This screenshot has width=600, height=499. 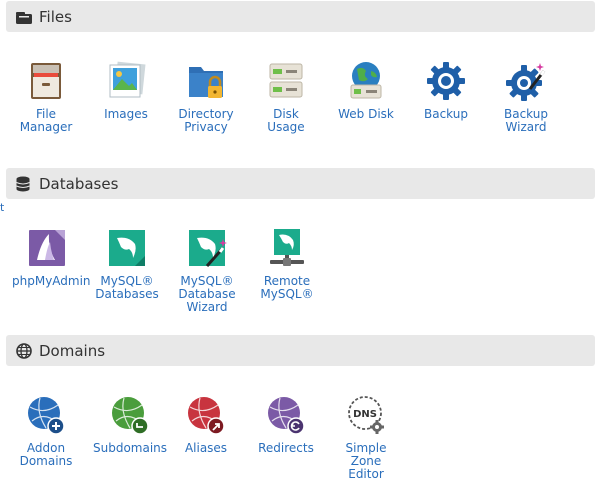 I want to click on database-icon, so click(x=24, y=184).